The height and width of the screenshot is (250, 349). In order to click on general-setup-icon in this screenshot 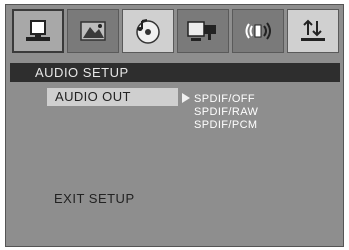, I will do `click(38, 31)`.